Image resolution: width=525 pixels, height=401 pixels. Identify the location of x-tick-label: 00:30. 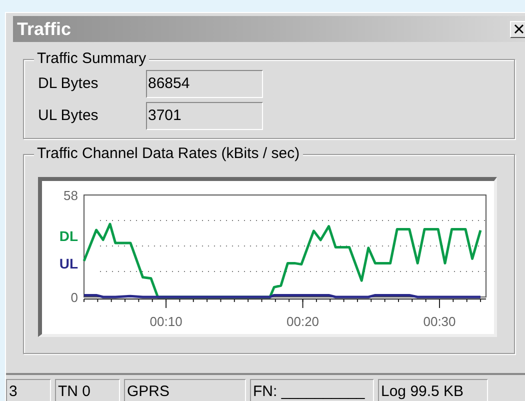
(439, 321).